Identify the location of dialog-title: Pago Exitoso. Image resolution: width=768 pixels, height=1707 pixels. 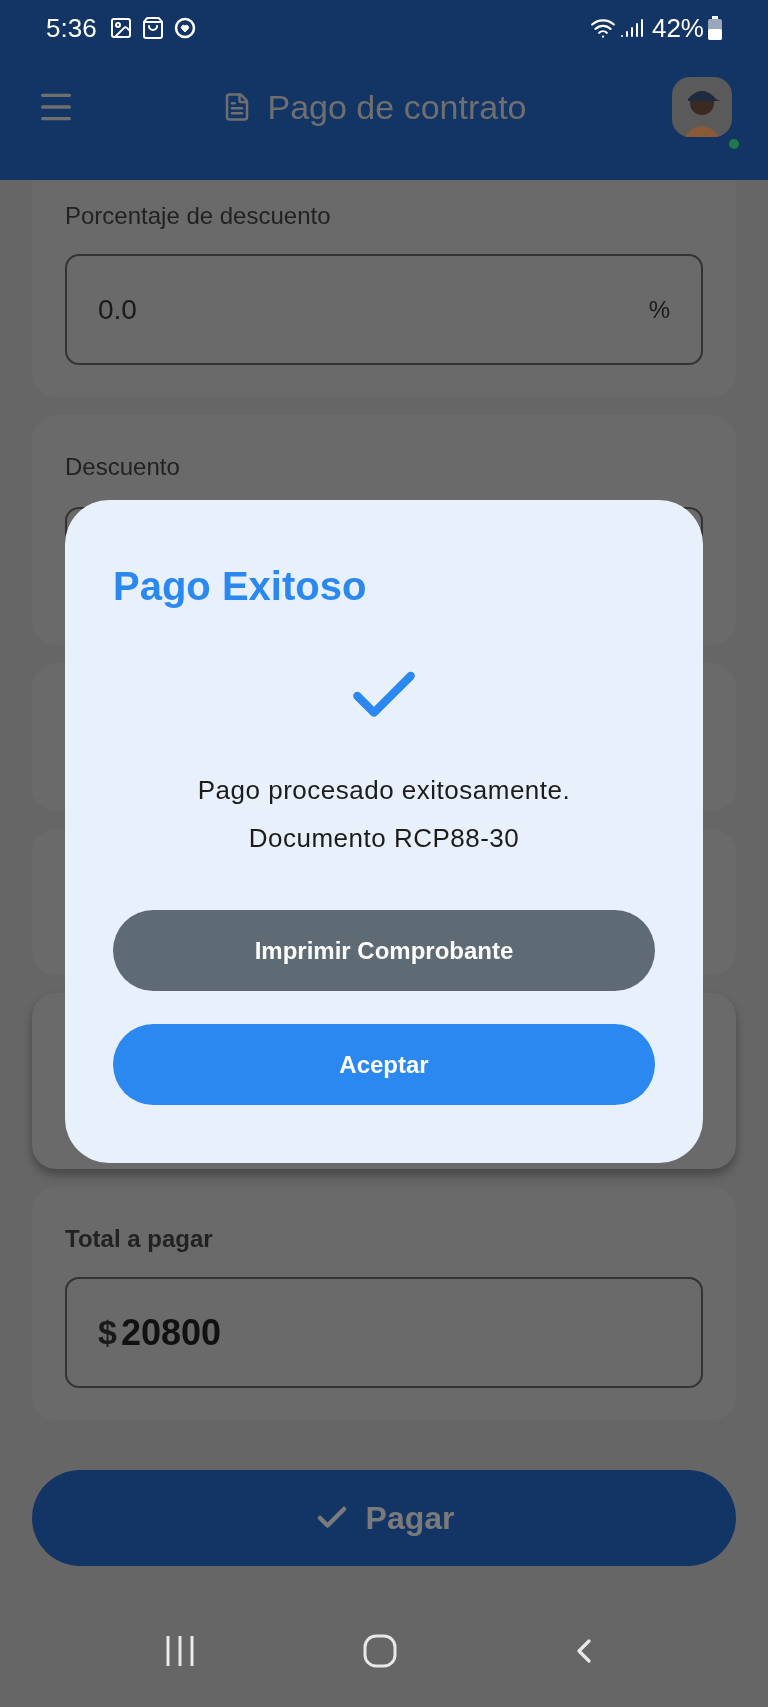
(240, 586).